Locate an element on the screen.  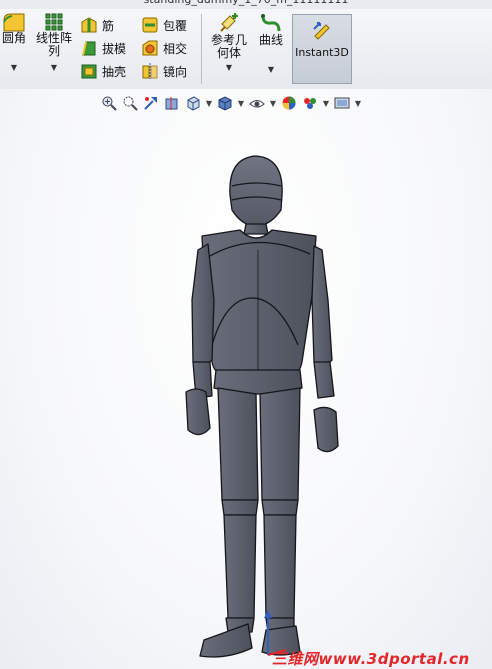
intersect-icon is located at coordinates (150, 48).